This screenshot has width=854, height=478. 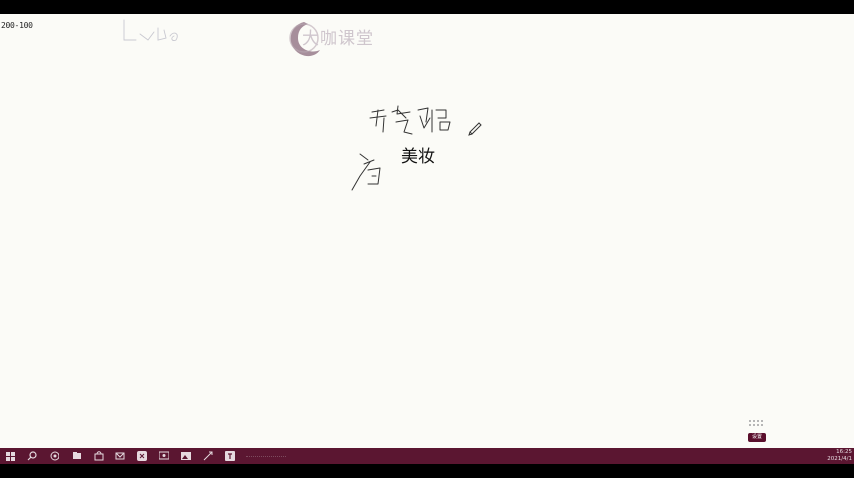 What do you see at coordinates (77, 456) in the screenshot?
I see `file-explorer-icon` at bounding box center [77, 456].